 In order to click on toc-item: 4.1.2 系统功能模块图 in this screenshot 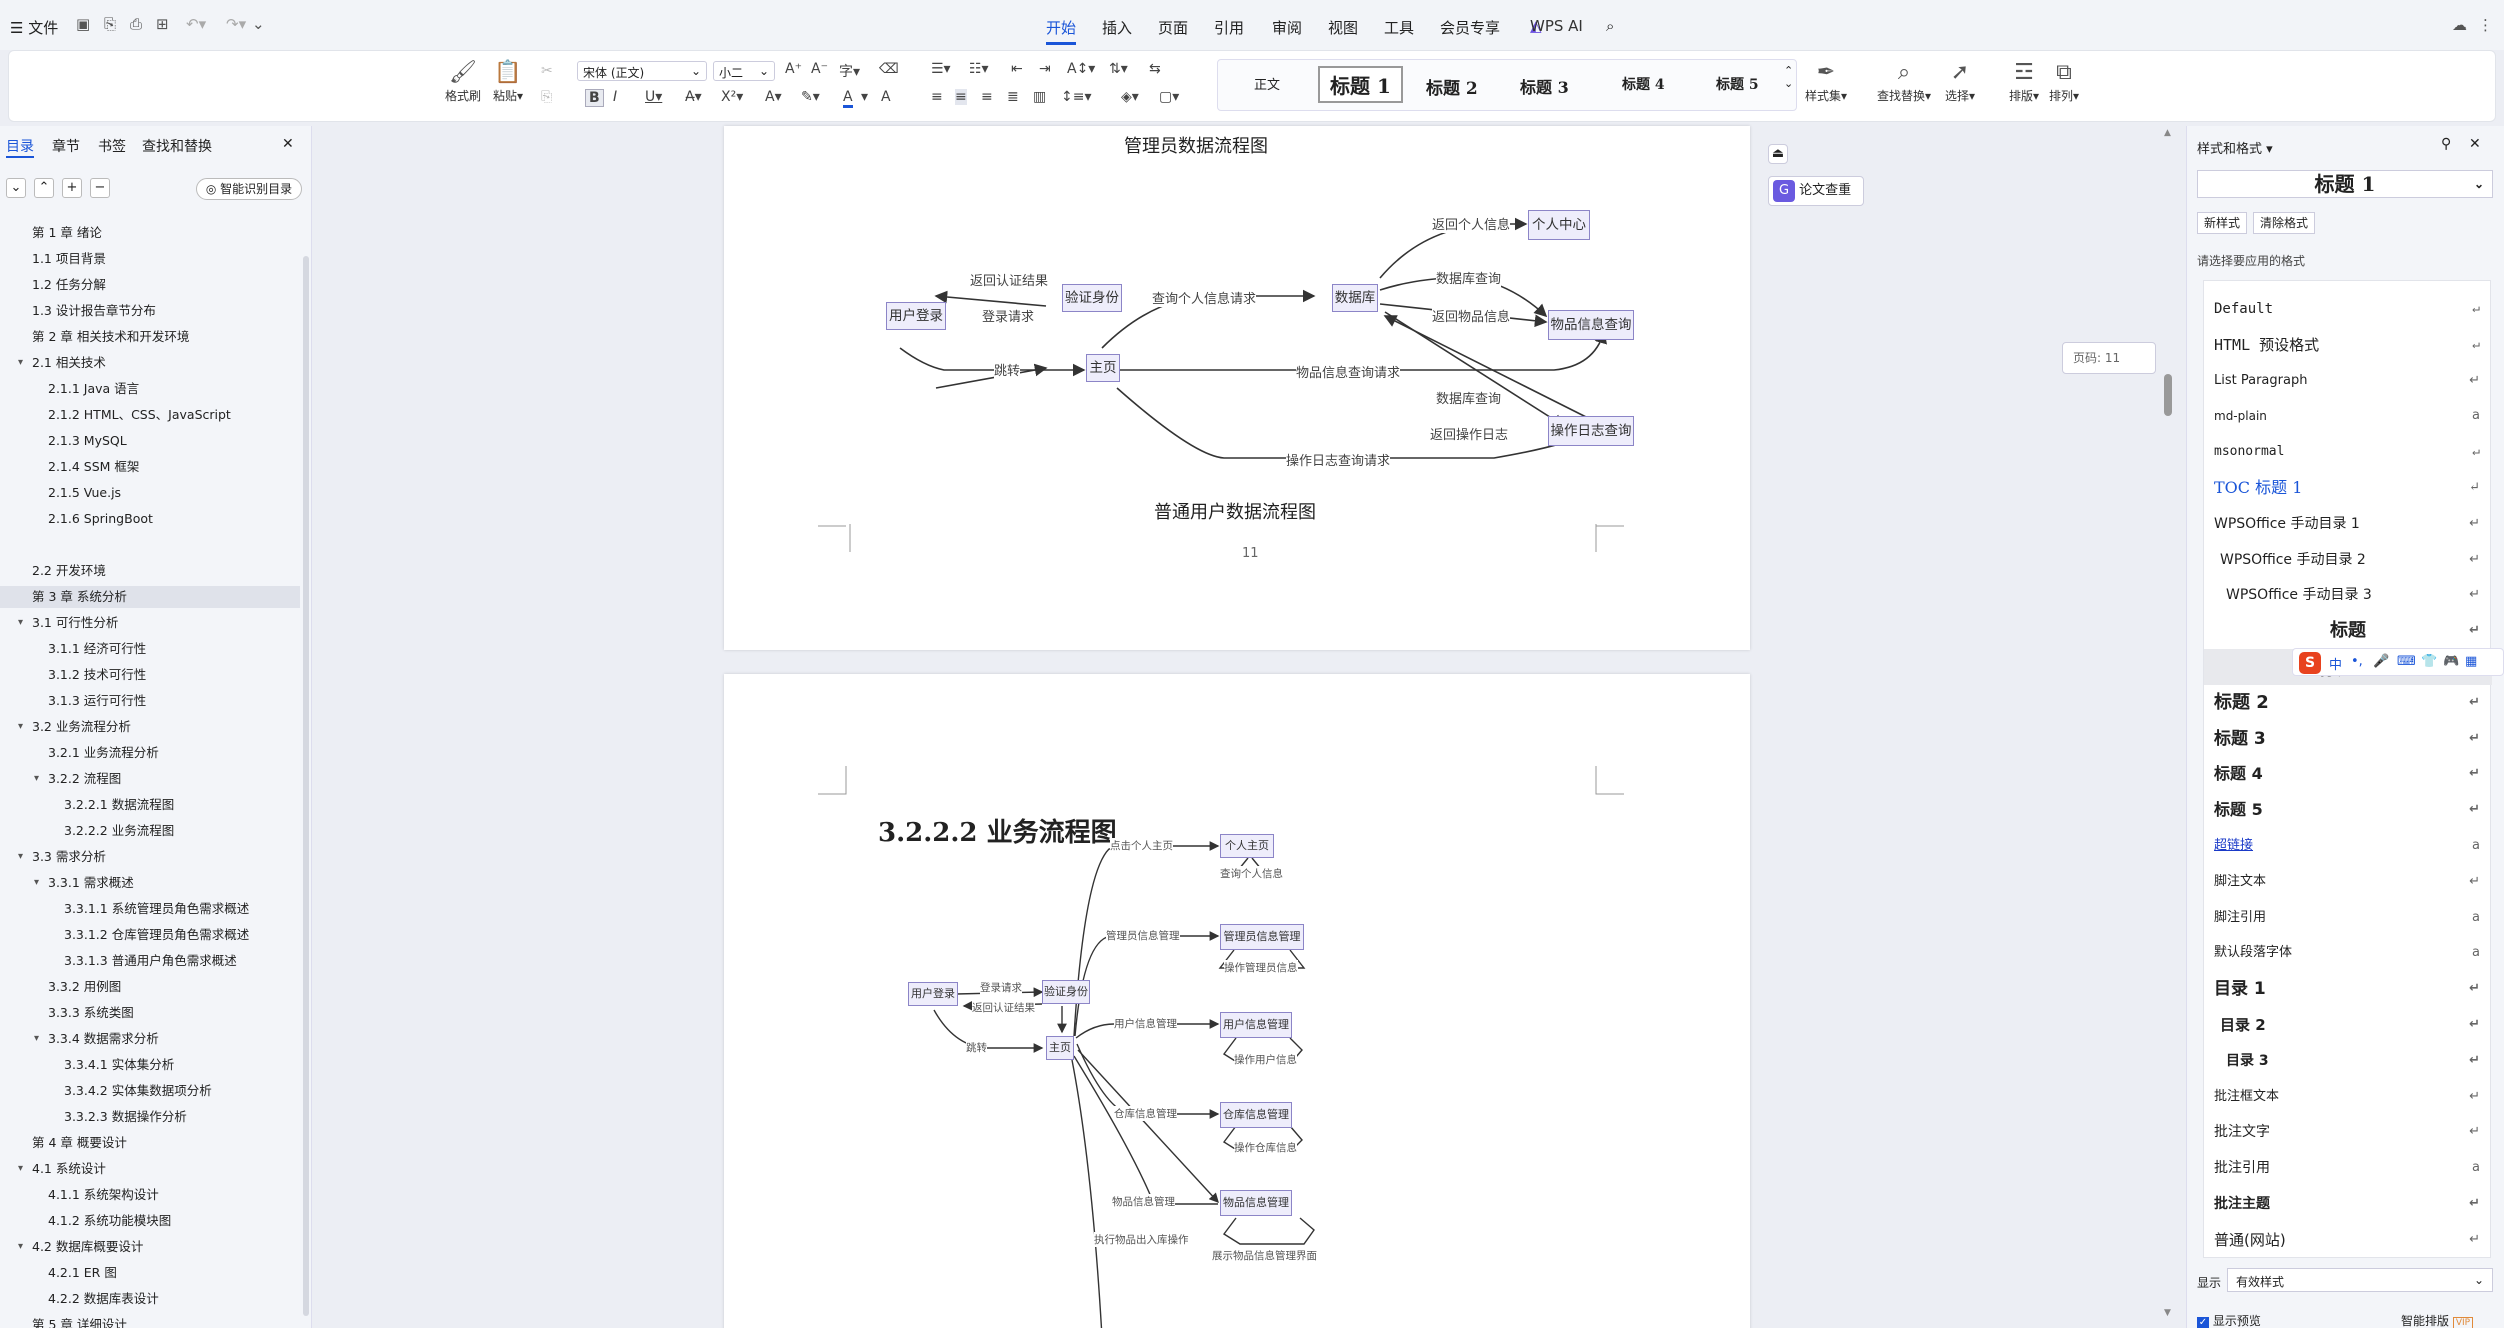, I will do `click(150, 1221)`.